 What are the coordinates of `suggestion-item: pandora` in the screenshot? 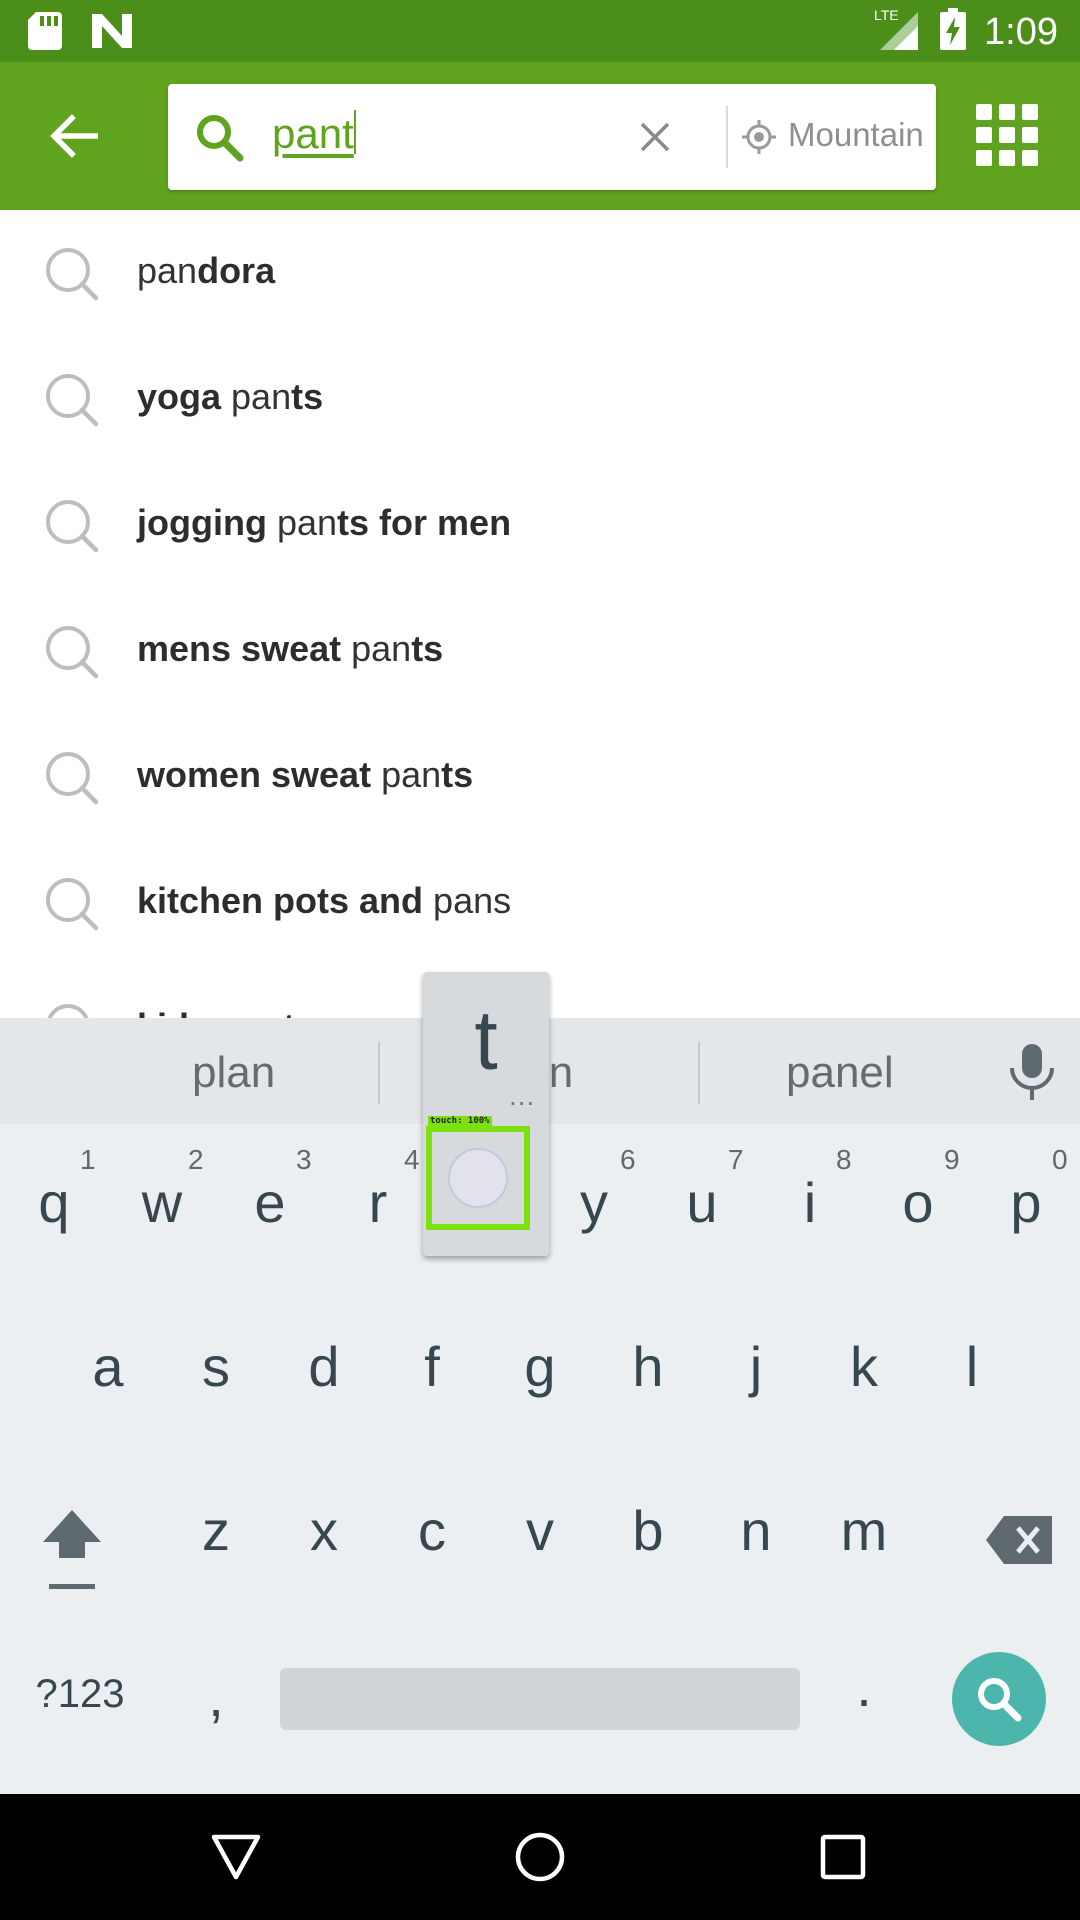 It's located at (540, 273).